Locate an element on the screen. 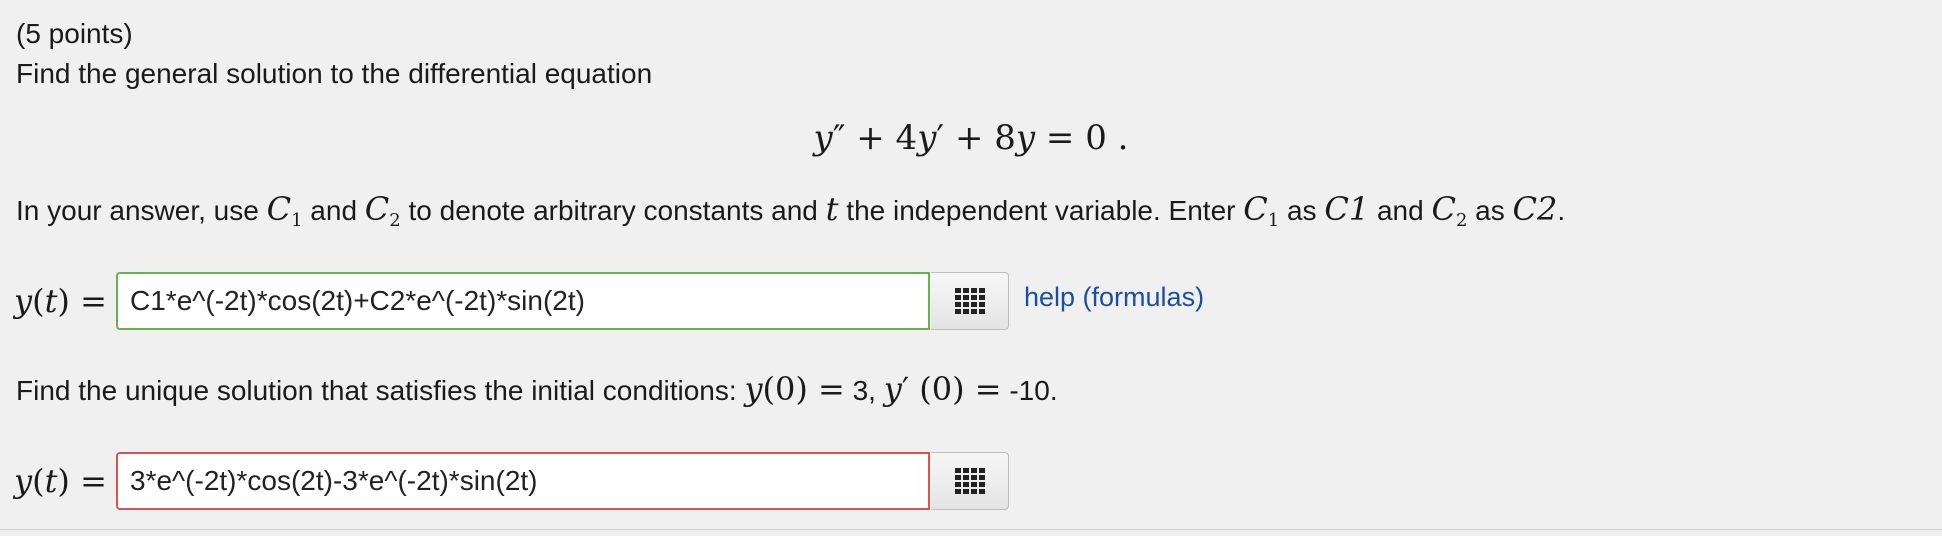 This screenshot has width=1942, height=536. eq-prime: ′ is located at coordinates (940, 138).